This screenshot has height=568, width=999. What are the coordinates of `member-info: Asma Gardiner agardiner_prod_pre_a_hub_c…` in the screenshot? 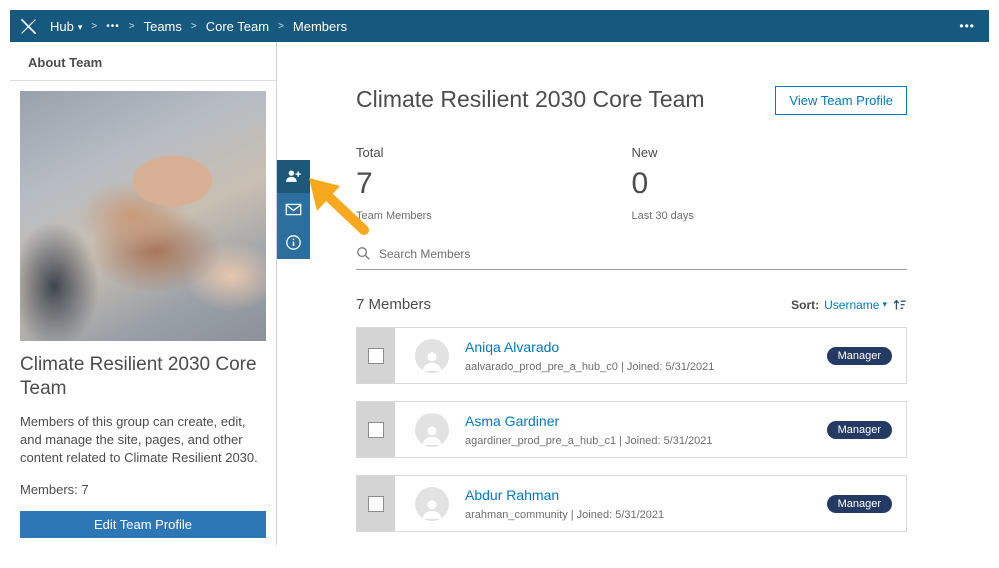 It's located at (589, 430).